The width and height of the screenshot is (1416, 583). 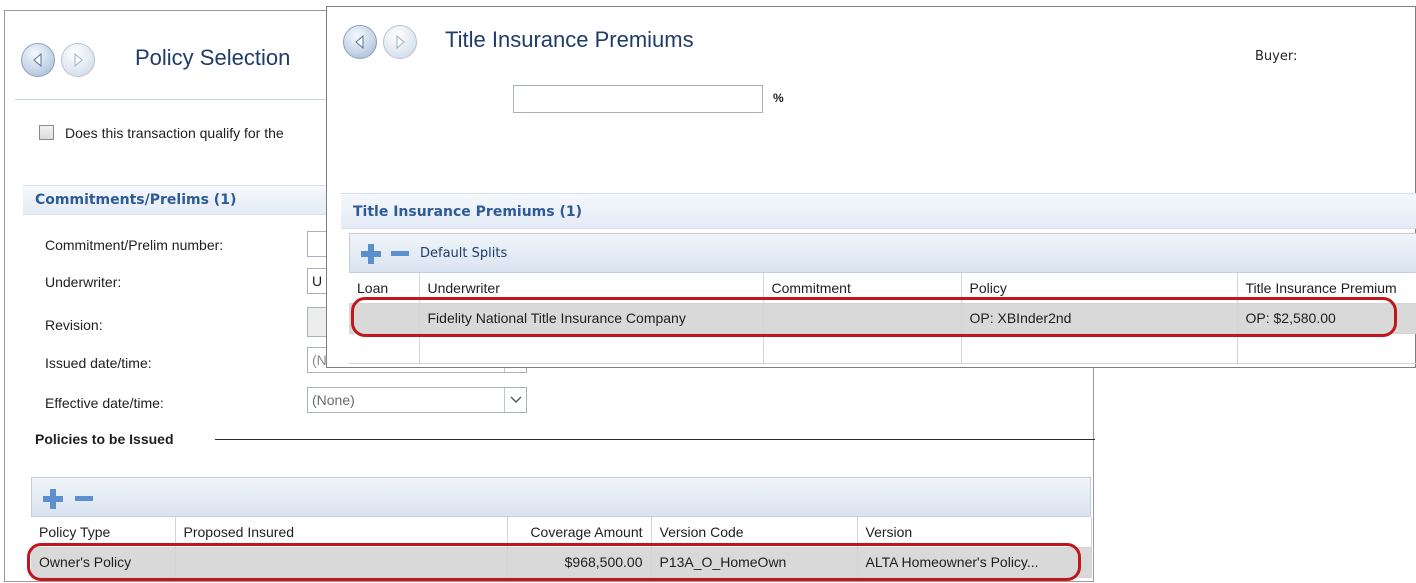 What do you see at coordinates (882, 348) in the screenshot?
I see `table-row-empty` at bounding box center [882, 348].